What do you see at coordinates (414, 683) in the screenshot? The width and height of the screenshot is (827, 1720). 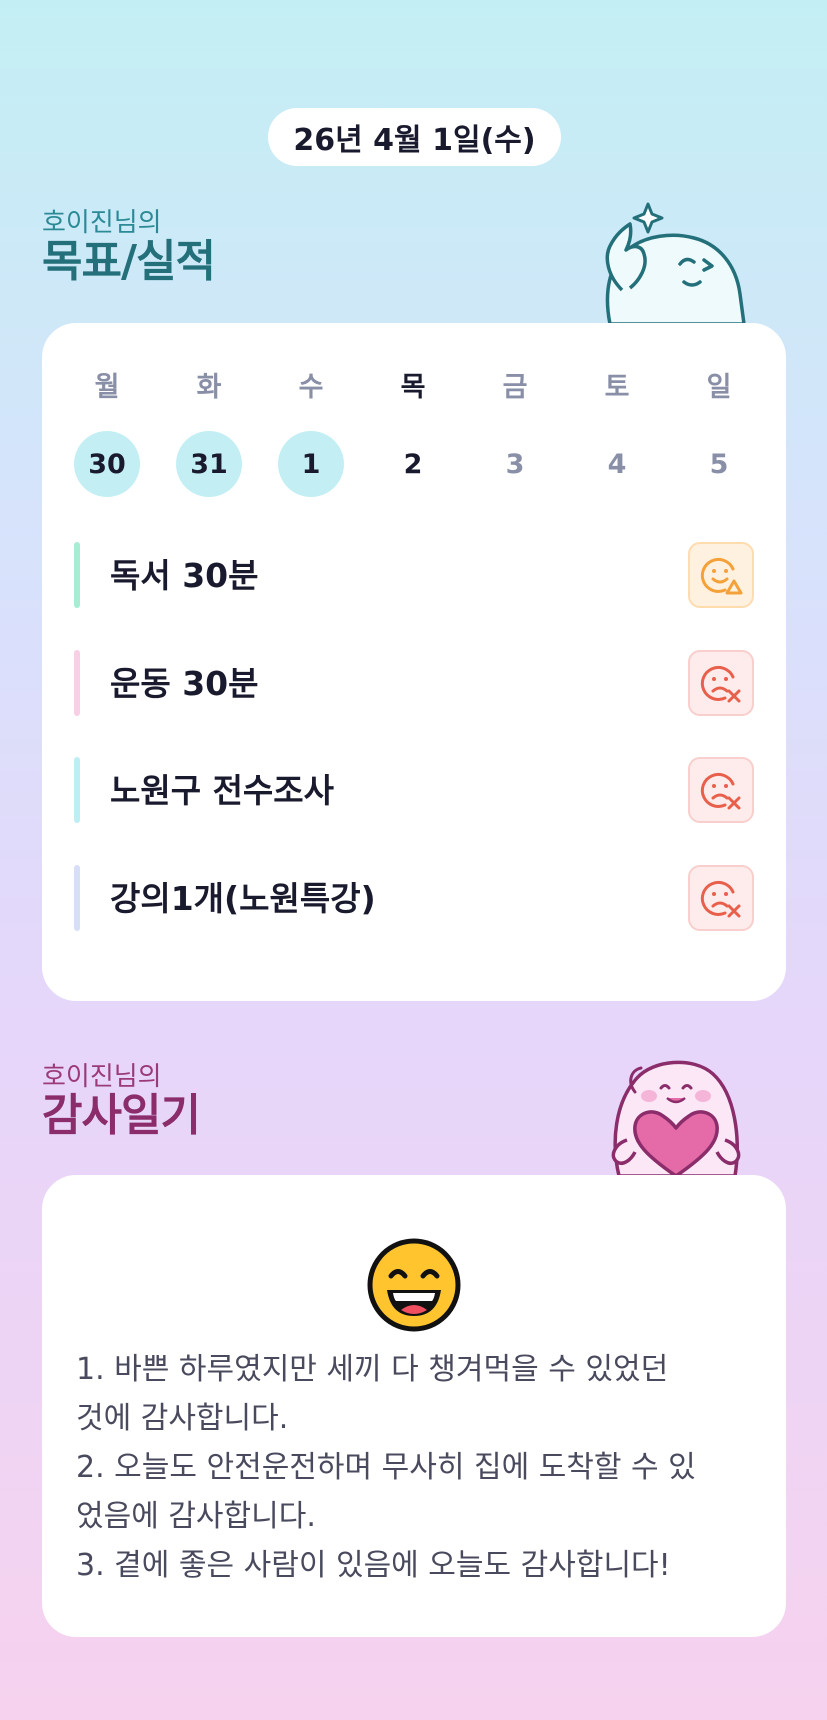 I see `goal-row: 운동 30분` at bounding box center [414, 683].